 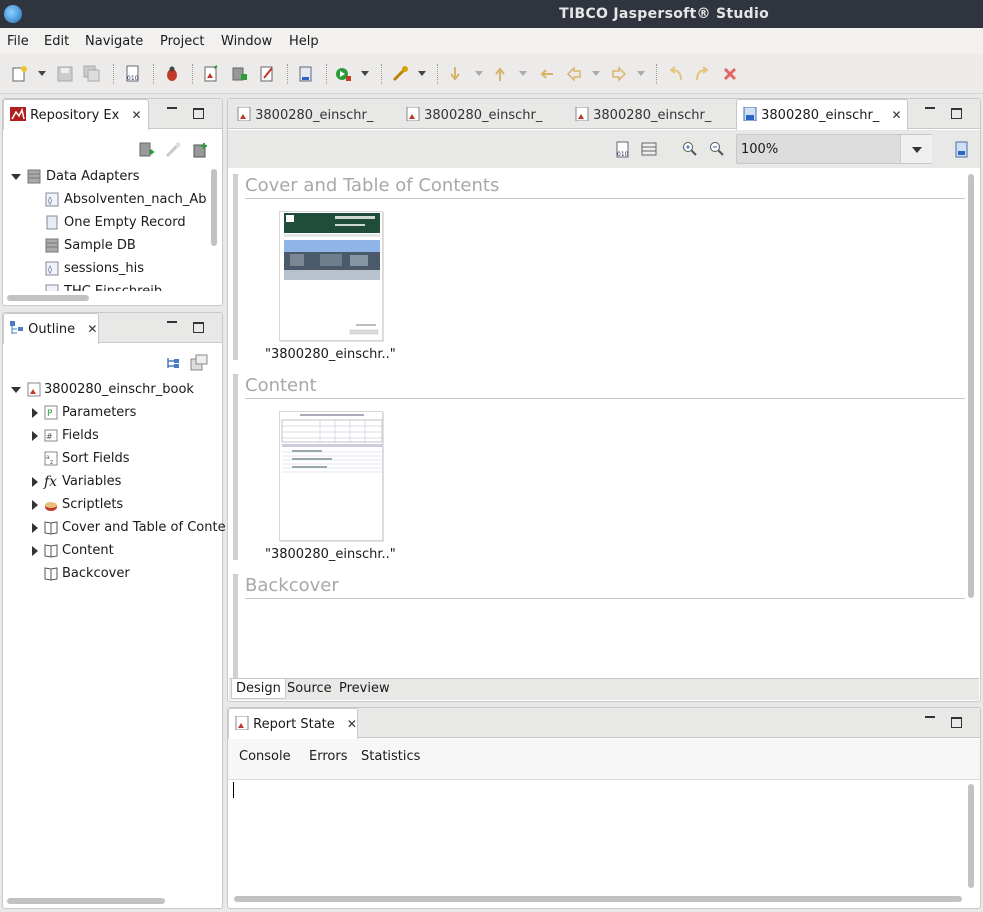 What do you see at coordinates (500, 74) in the screenshot?
I see `previous-annotation-icon` at bounding box center [500, 74].